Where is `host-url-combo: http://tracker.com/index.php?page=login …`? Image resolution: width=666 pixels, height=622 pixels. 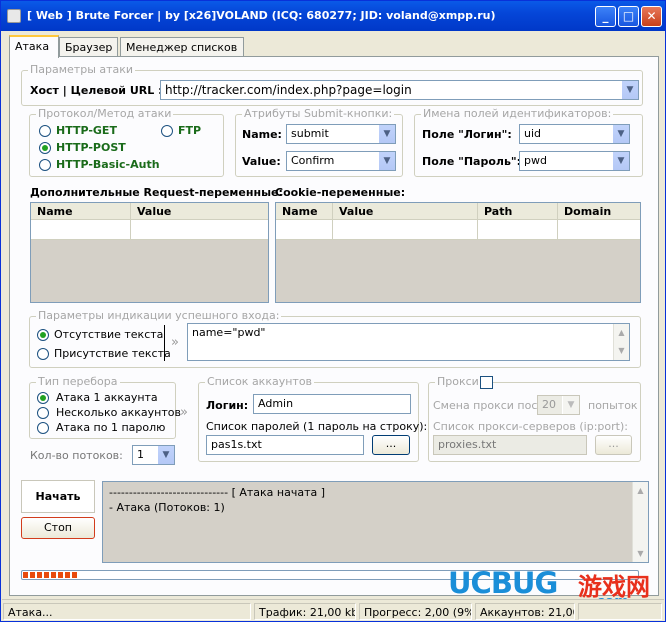
host-url-combo: http://tracker.com/index.php?page=login … is located at coordinates (399, 90).